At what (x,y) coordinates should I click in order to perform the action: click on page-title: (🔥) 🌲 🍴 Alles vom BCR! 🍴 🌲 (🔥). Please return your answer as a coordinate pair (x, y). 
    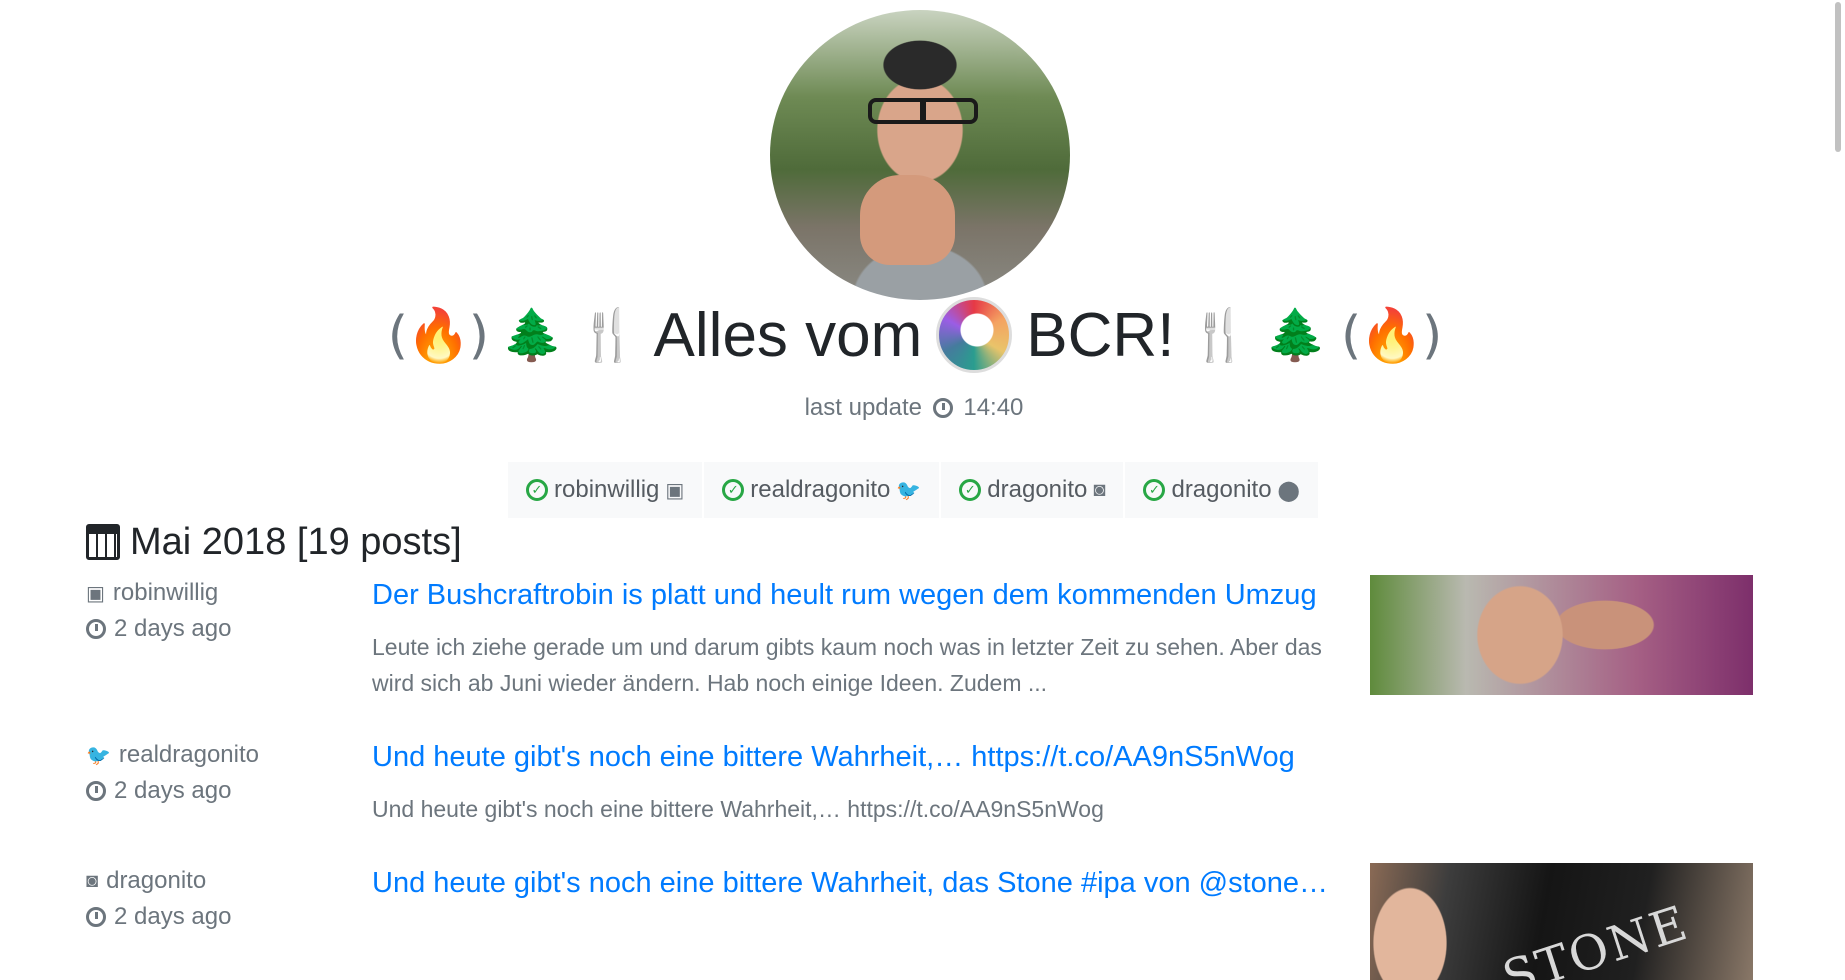
    Looking at the image, I should click on (914, 335).